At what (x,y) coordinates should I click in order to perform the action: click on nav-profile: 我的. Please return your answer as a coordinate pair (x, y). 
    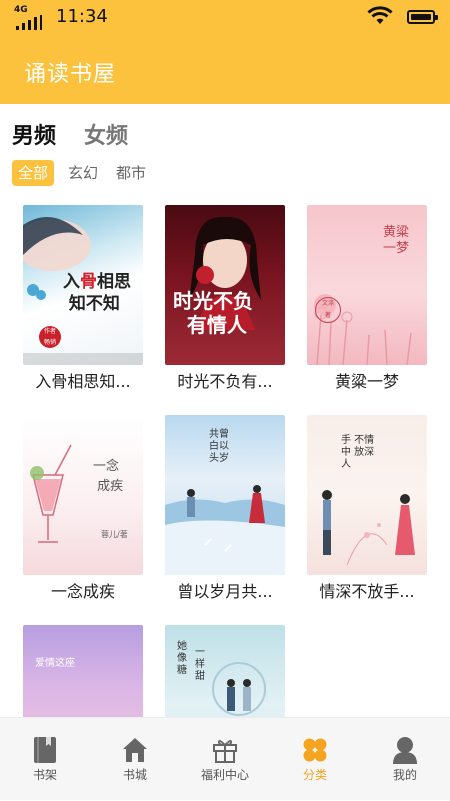
    Looking at the image, I should click on (405, 759).